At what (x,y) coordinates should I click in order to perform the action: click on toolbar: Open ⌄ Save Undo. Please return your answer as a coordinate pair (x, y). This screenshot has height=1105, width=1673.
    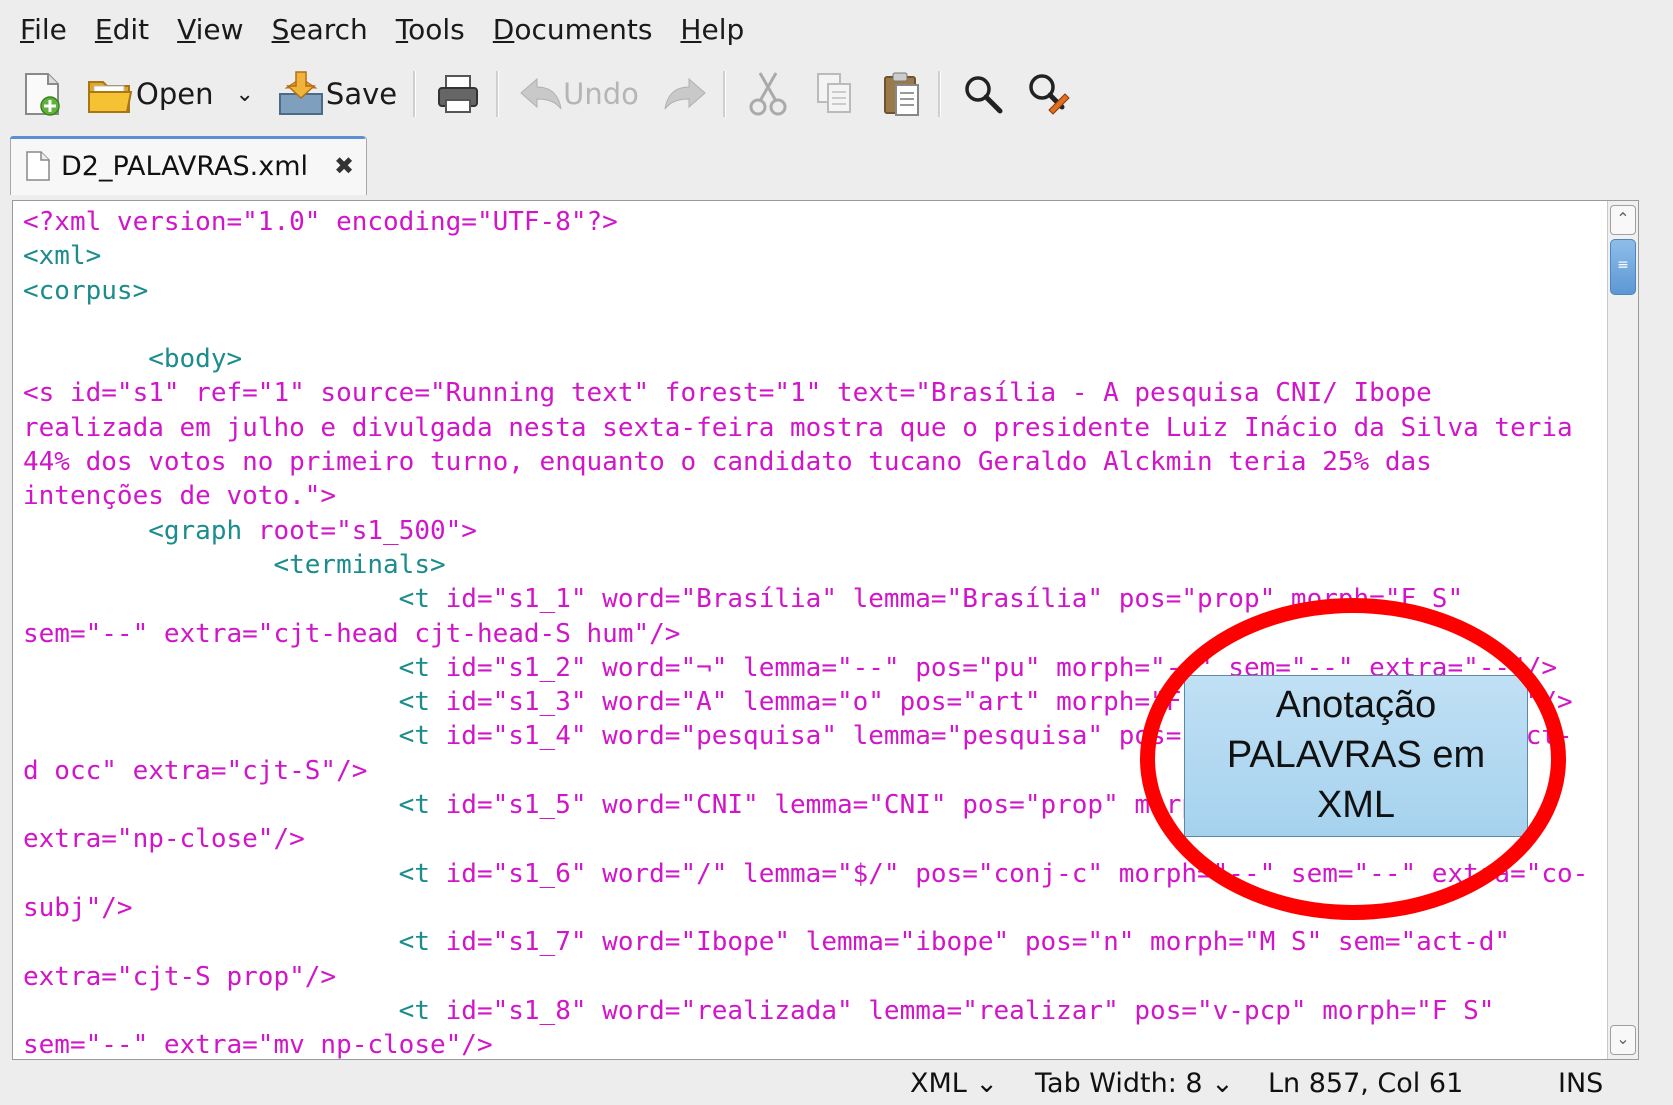
    Looking at the image, I should click on (836, 94).